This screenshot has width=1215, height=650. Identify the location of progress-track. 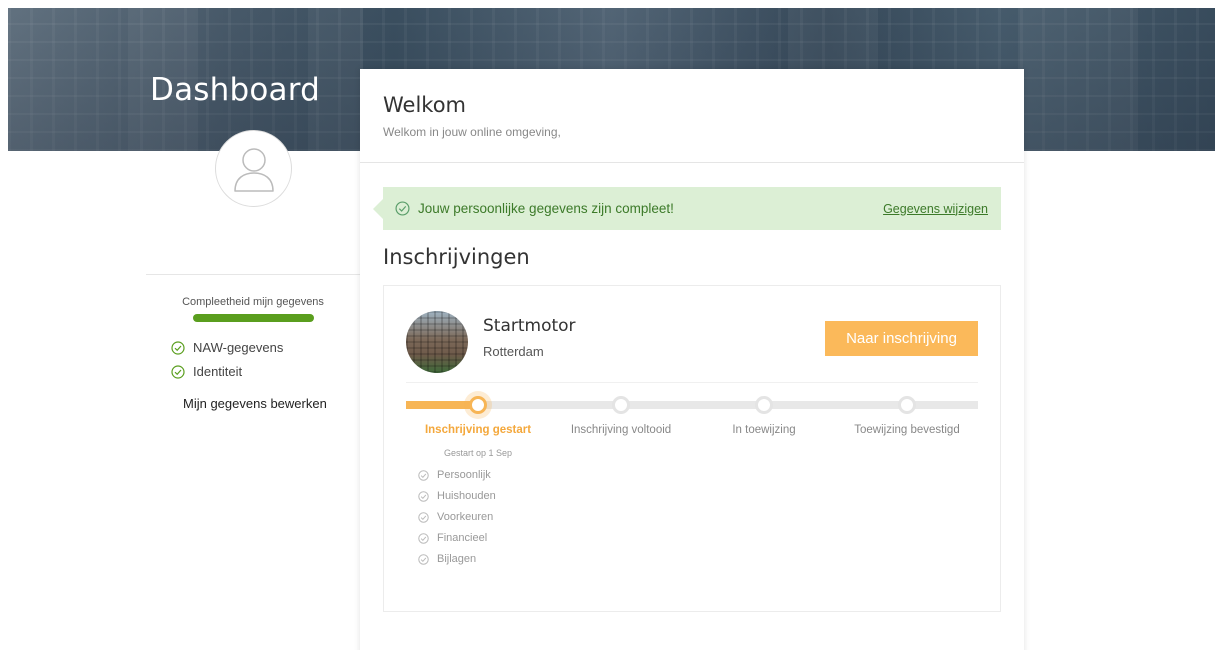
(692, 405).